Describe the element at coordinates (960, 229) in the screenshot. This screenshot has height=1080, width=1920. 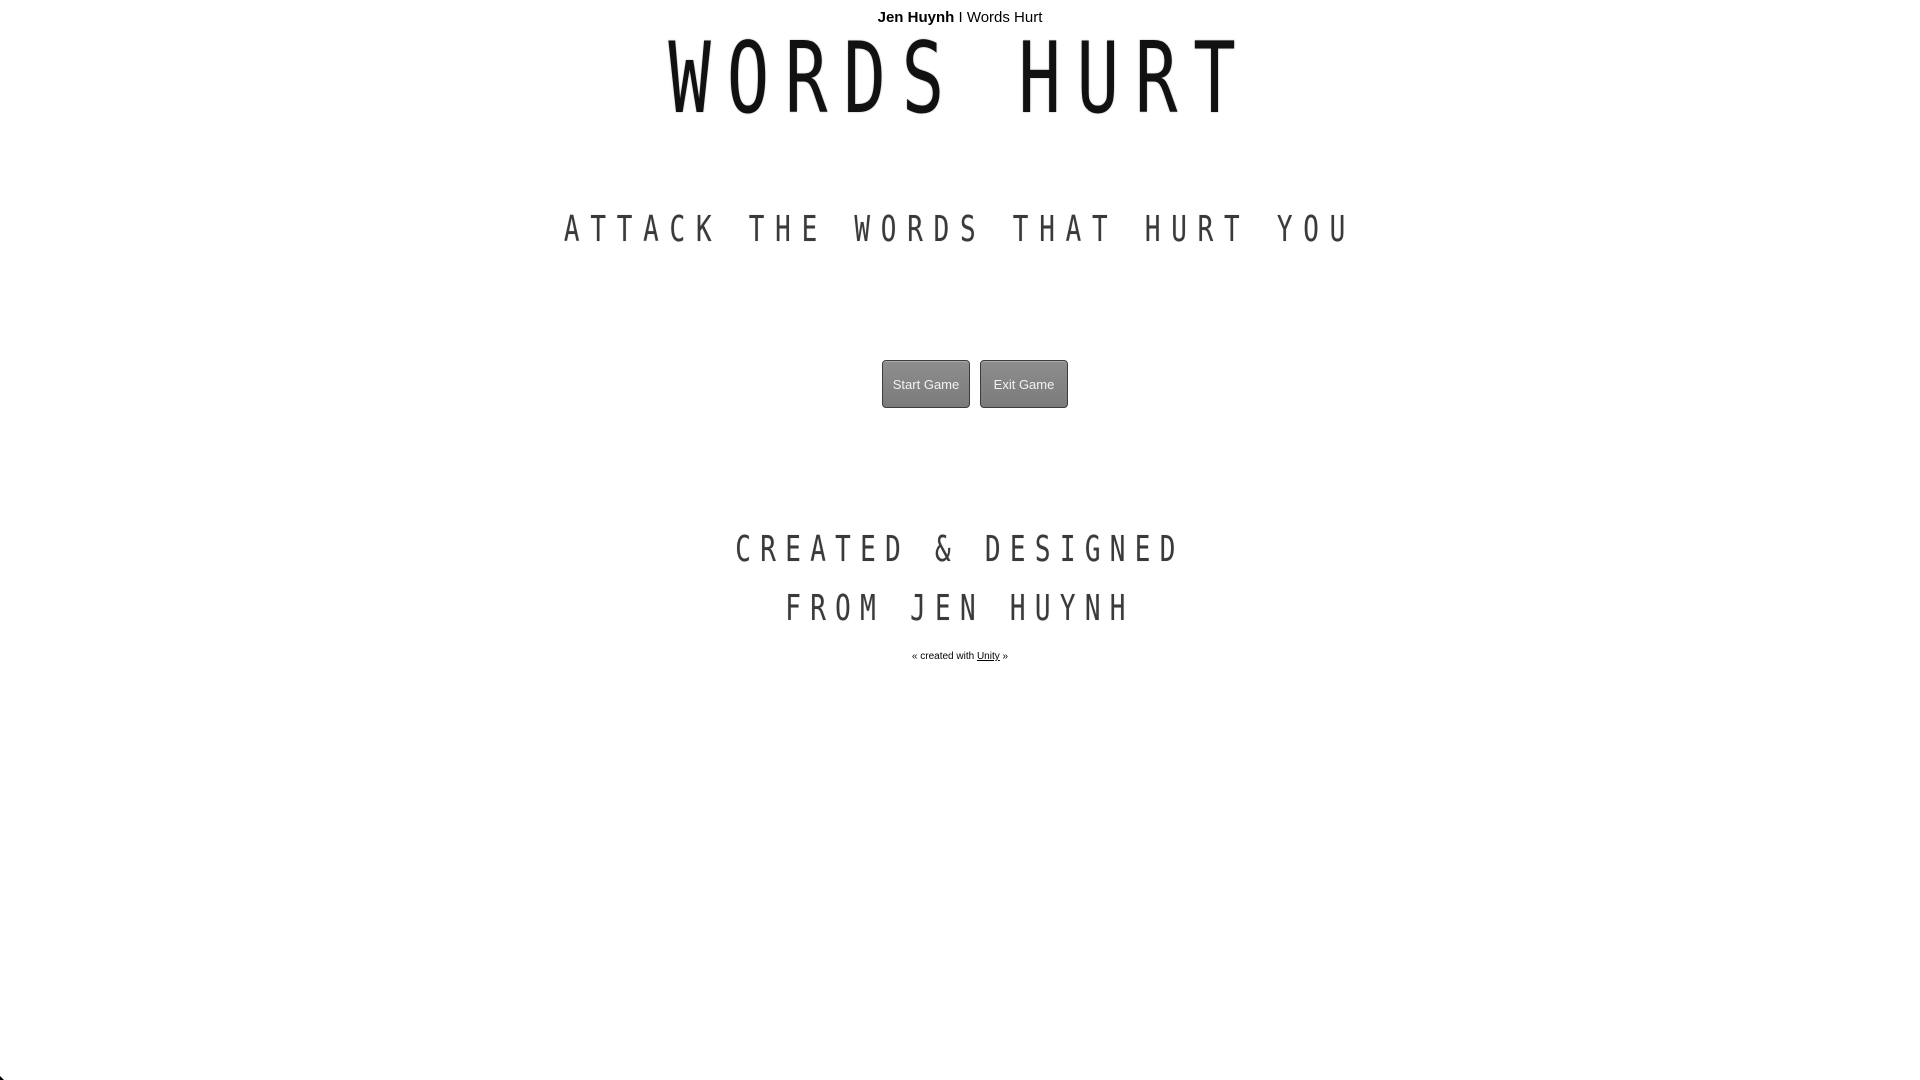
I see `game-subtitle: ATTACK THE WORDS THAT HURT YOU` at that location.